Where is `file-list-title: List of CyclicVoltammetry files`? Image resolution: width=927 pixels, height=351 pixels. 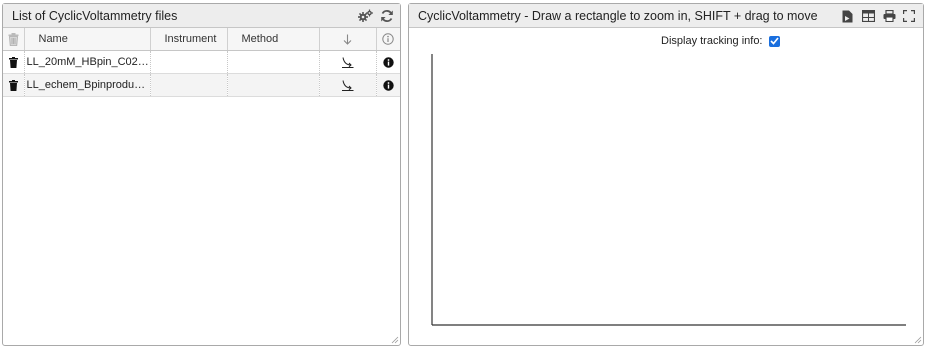 file-list-title: List of CyclicVoltammetry files is located at coordinates (95, 16).